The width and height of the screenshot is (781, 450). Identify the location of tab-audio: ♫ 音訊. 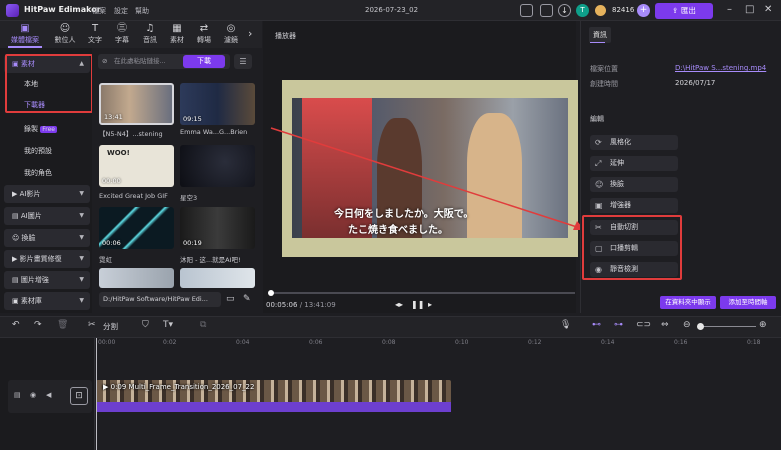
(150, 34).